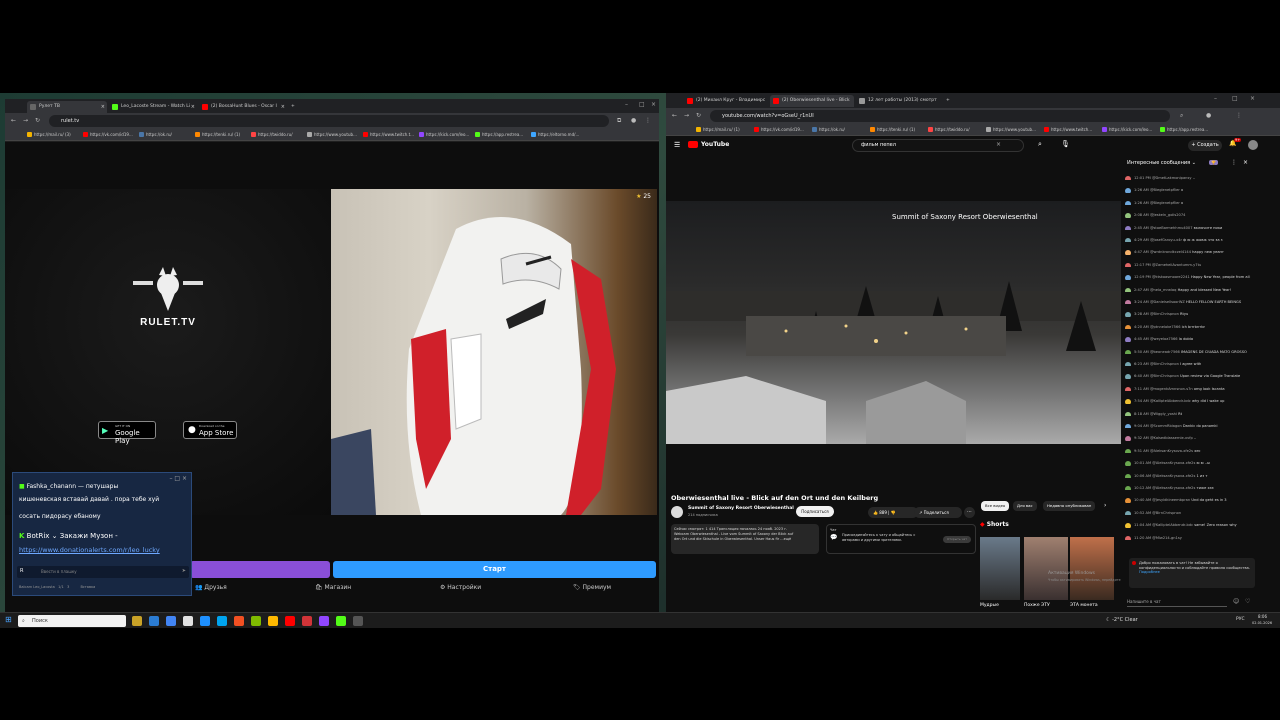 Image resolution: width=1280 pixels, height=720 pixels. Describe the element at coordinates (211, 587) in the screenshot. I see `nav-friends: 👥 Друзья` at that location.